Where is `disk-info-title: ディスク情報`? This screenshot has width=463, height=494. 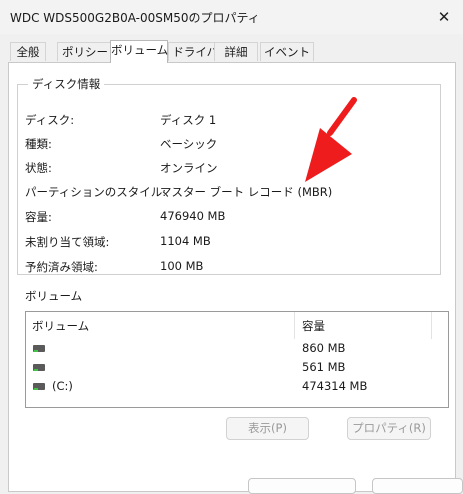 disk-info-title: ディスク情報 is located at coordinates (66, 84).